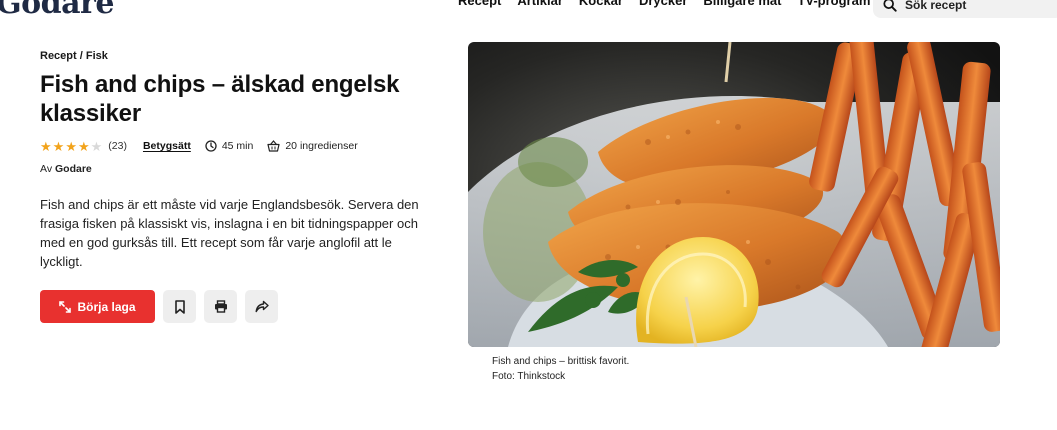  Describe the element at coordinates (833, 4) in the screenshot. I see `nav-item-tv-program: TV-program` at that location.